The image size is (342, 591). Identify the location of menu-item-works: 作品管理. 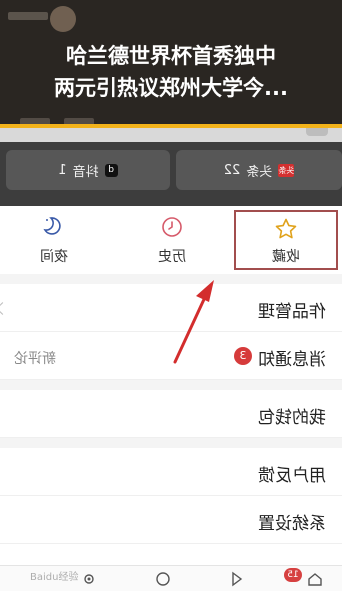
(171, 308).